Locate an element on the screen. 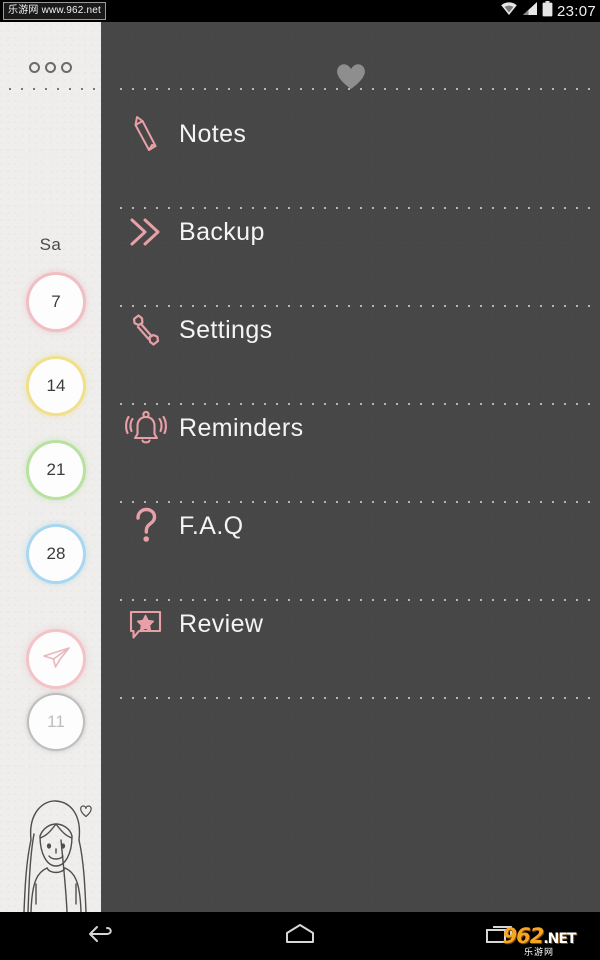 The height and width of the screenshot is (960, 600). menu-item-label: Settings is located at coordinates (226, 329).